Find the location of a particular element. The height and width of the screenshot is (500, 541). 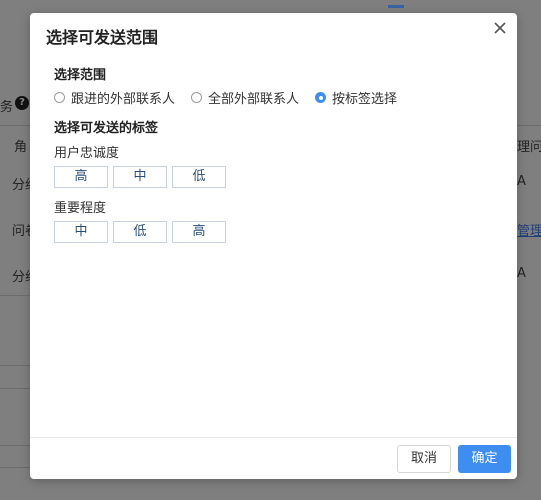

dialog-title: 选择可发送范围 is located at coordinates (102, 37).